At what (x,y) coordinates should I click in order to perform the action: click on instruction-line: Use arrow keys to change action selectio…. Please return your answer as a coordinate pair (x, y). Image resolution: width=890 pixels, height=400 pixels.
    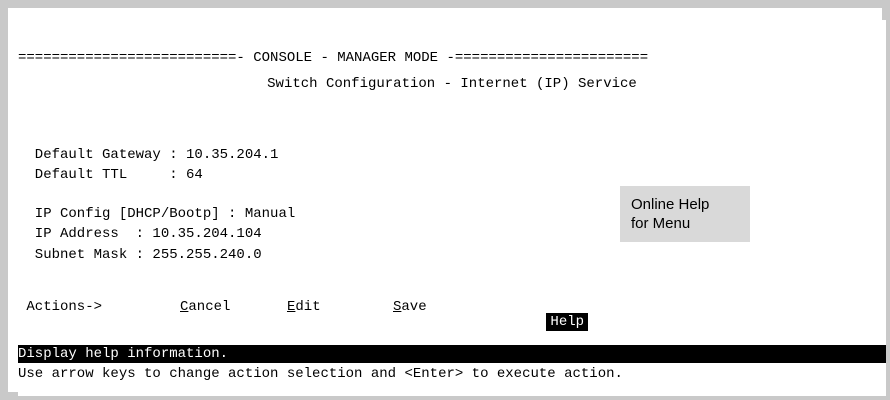
    Looking at the image, I should click on (320, 374).